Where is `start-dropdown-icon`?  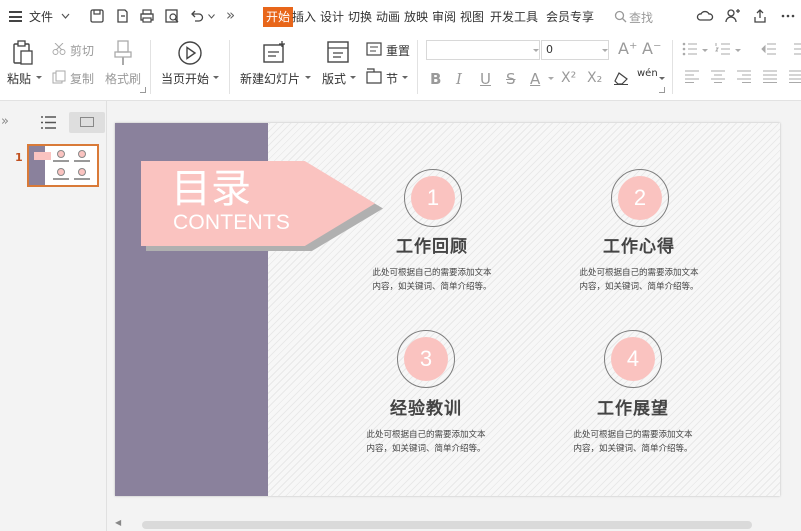 start-dropdown-icon is located at coordinates (216, 77).